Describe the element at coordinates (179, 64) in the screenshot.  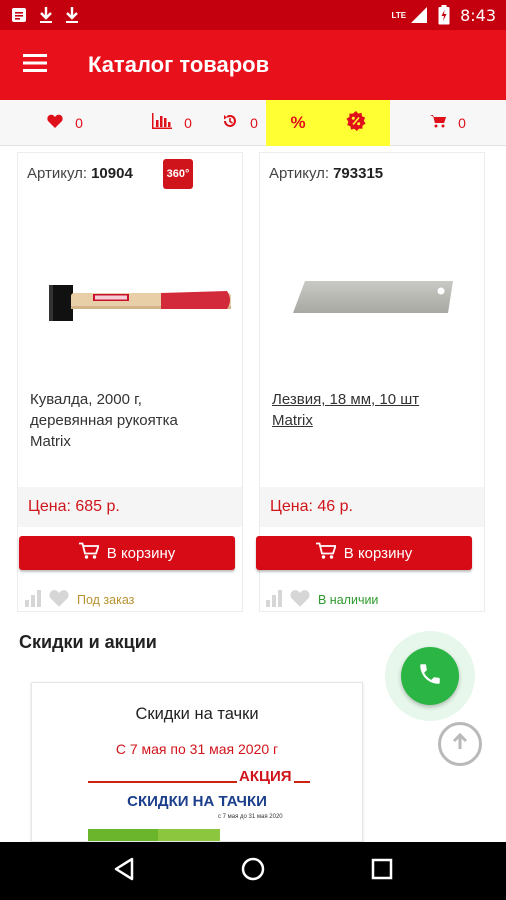
I see `page-title: Каталог товаров` at that location.